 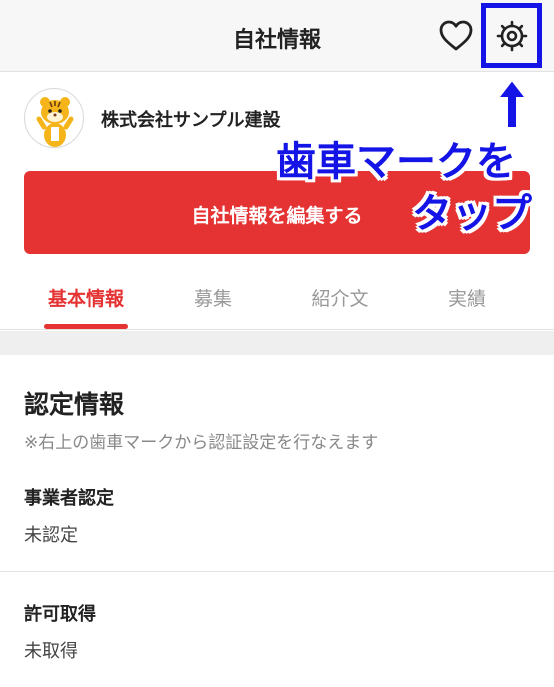 I want to click on section-title: 認定情報, so click(x=74, y=404).